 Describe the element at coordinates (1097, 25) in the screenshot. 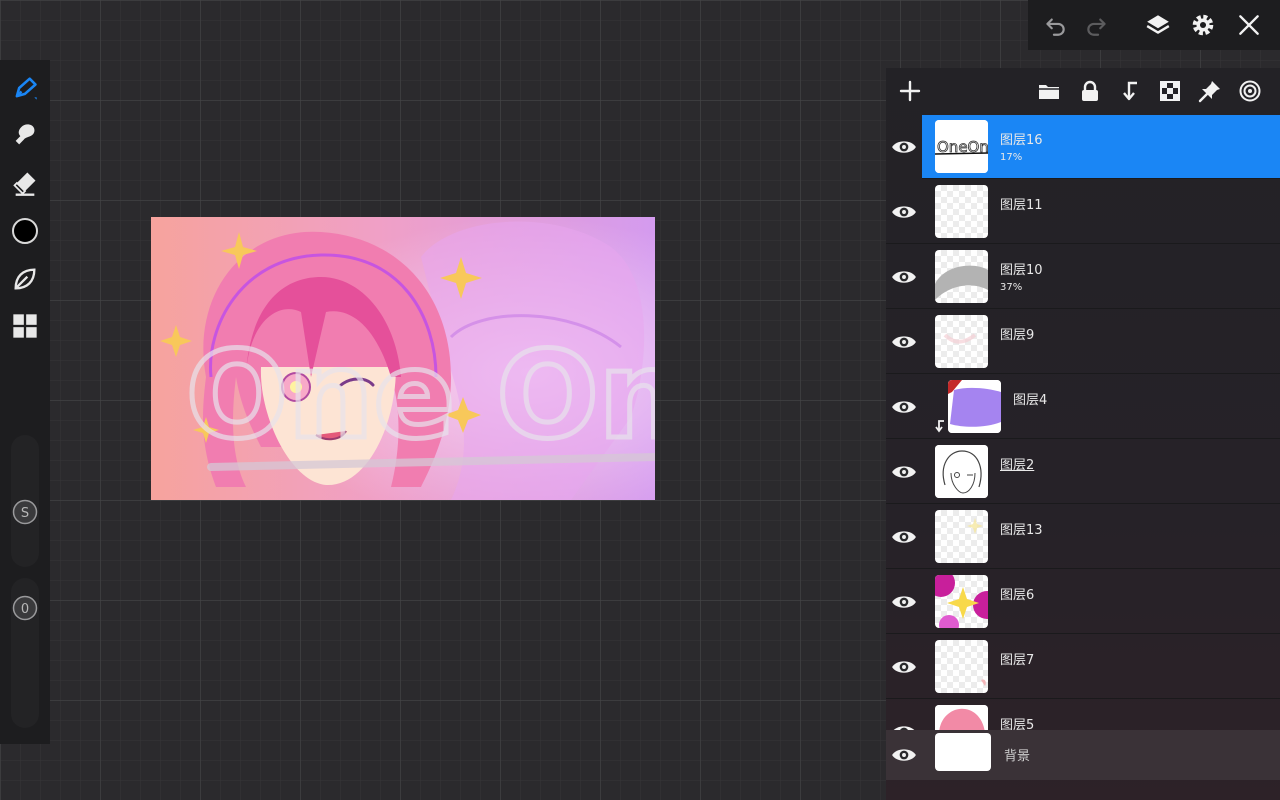

I see `redo-icon` at that location.